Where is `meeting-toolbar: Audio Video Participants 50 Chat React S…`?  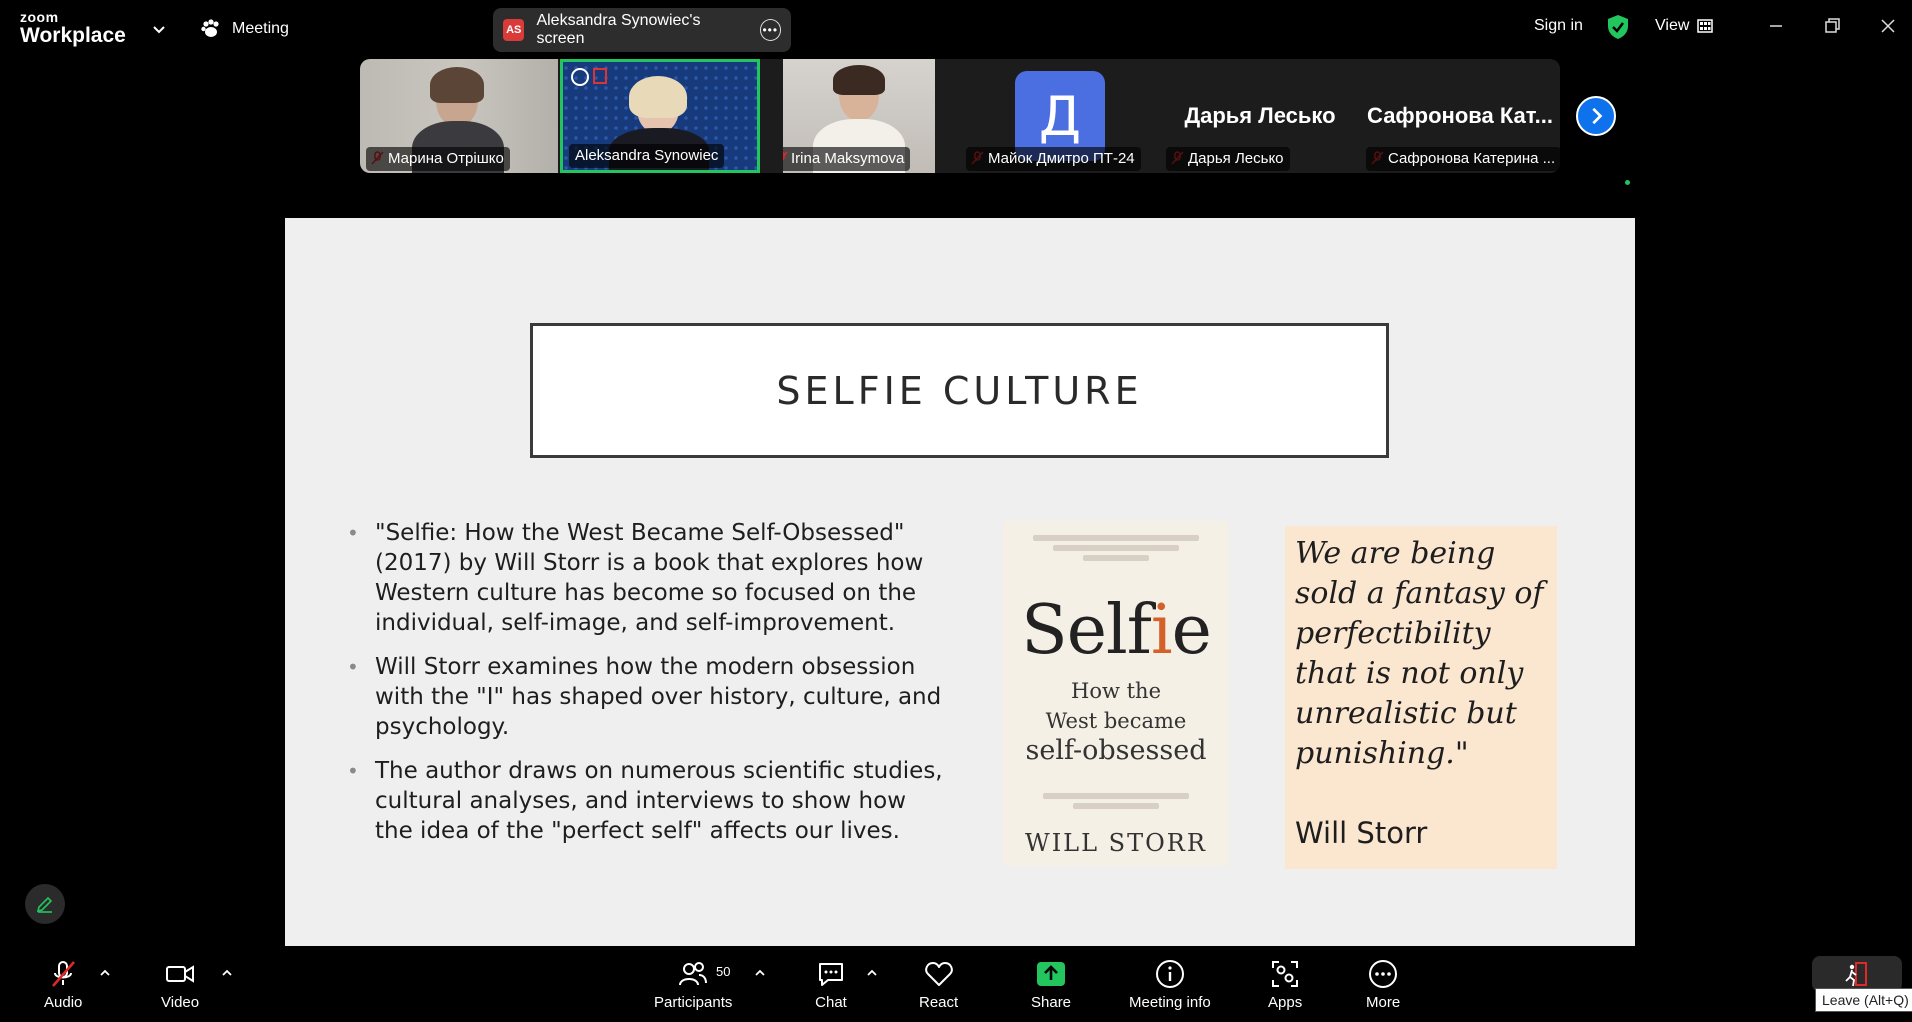
meeting-toolbar: Audio Video Participants 50 Chat React S… is located at coordinates (956, 984).